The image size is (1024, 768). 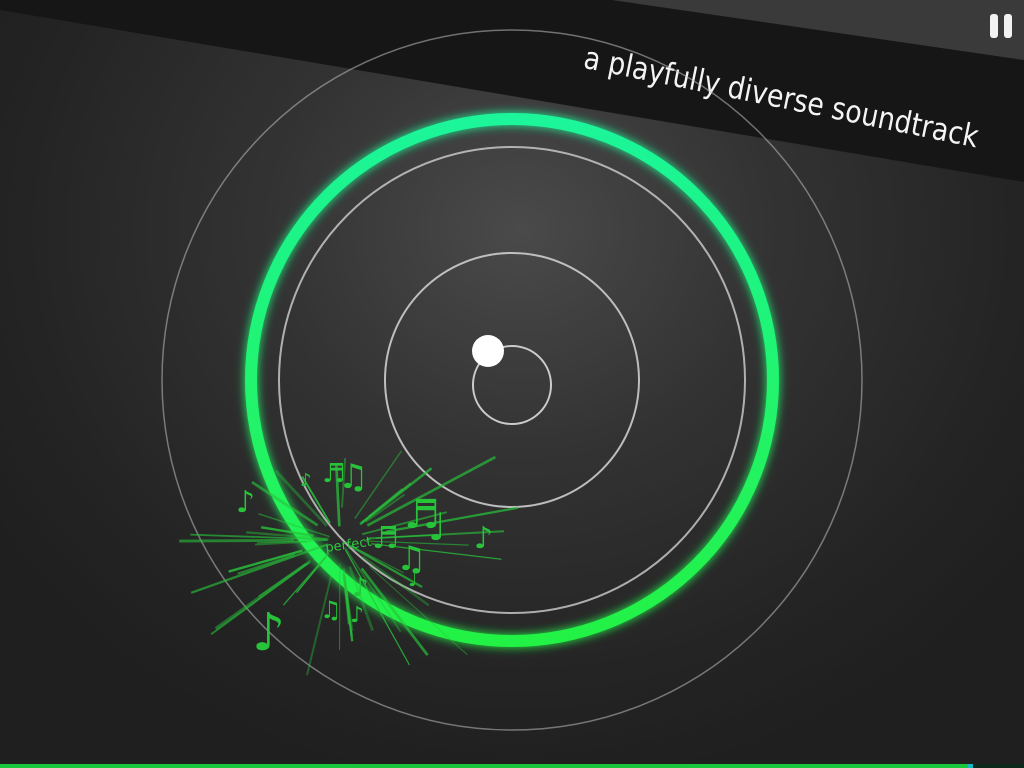 What do you see at coordinates (484, 766) in the screenshot?
I see `song-progress-fill` at bounding box center [484, 766].